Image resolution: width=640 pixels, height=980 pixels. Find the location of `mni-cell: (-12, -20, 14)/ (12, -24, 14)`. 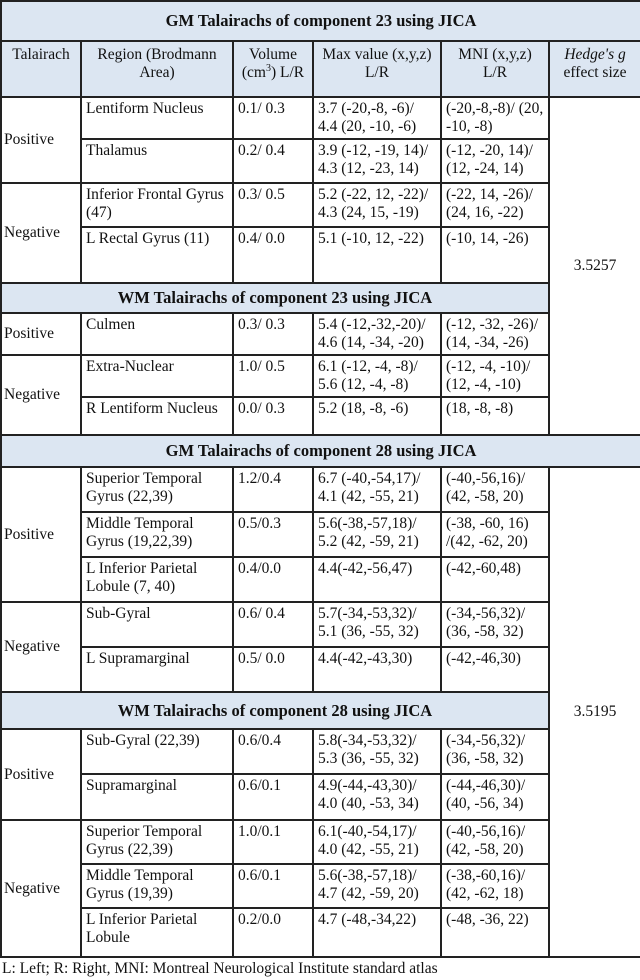

mni-cell: (-12, -20, 14)/ (12, -24, 14) is located at coordinates (495, 161).